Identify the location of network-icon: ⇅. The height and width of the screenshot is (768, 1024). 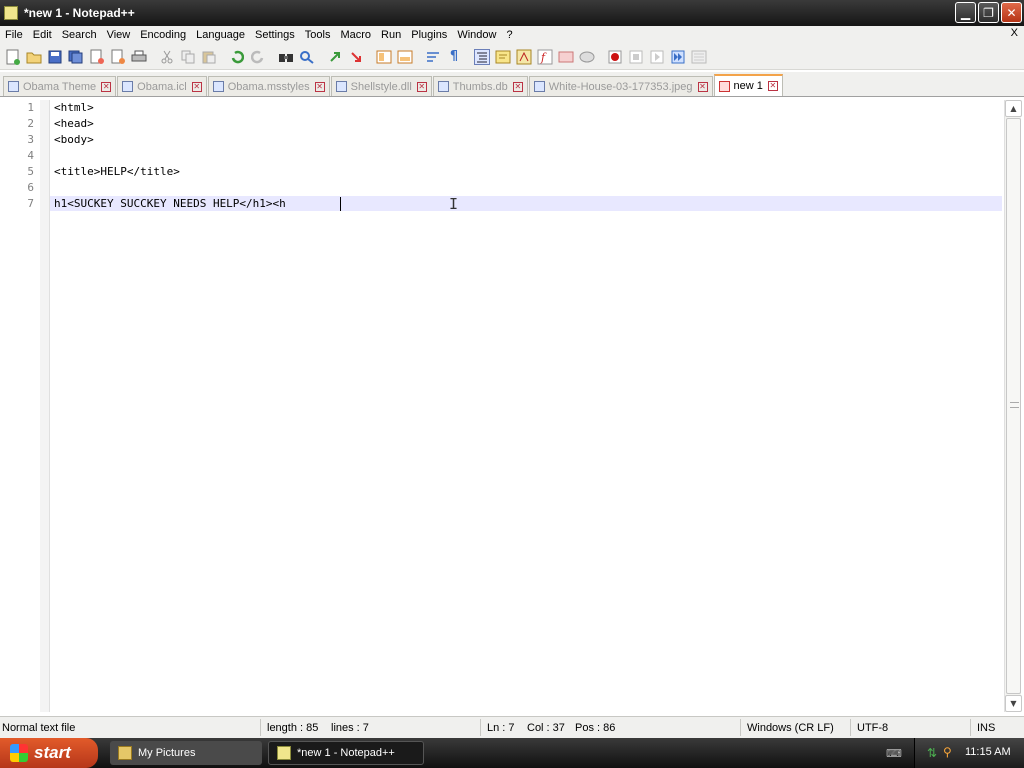
(932, 753).